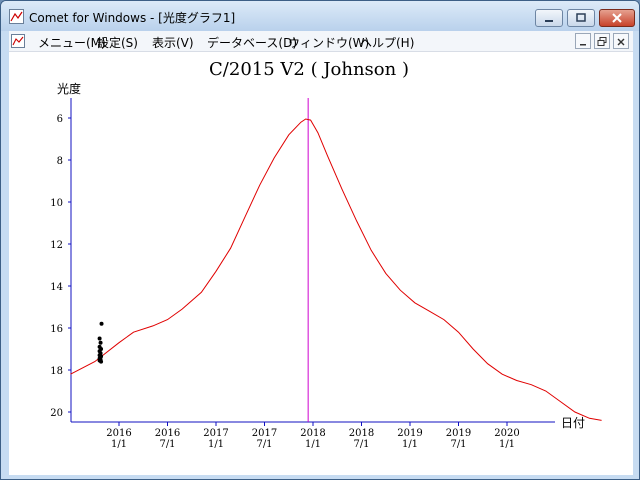  Describe the element at coordinates (18, 41) in the screenshot. I see `document-icon` at that location.